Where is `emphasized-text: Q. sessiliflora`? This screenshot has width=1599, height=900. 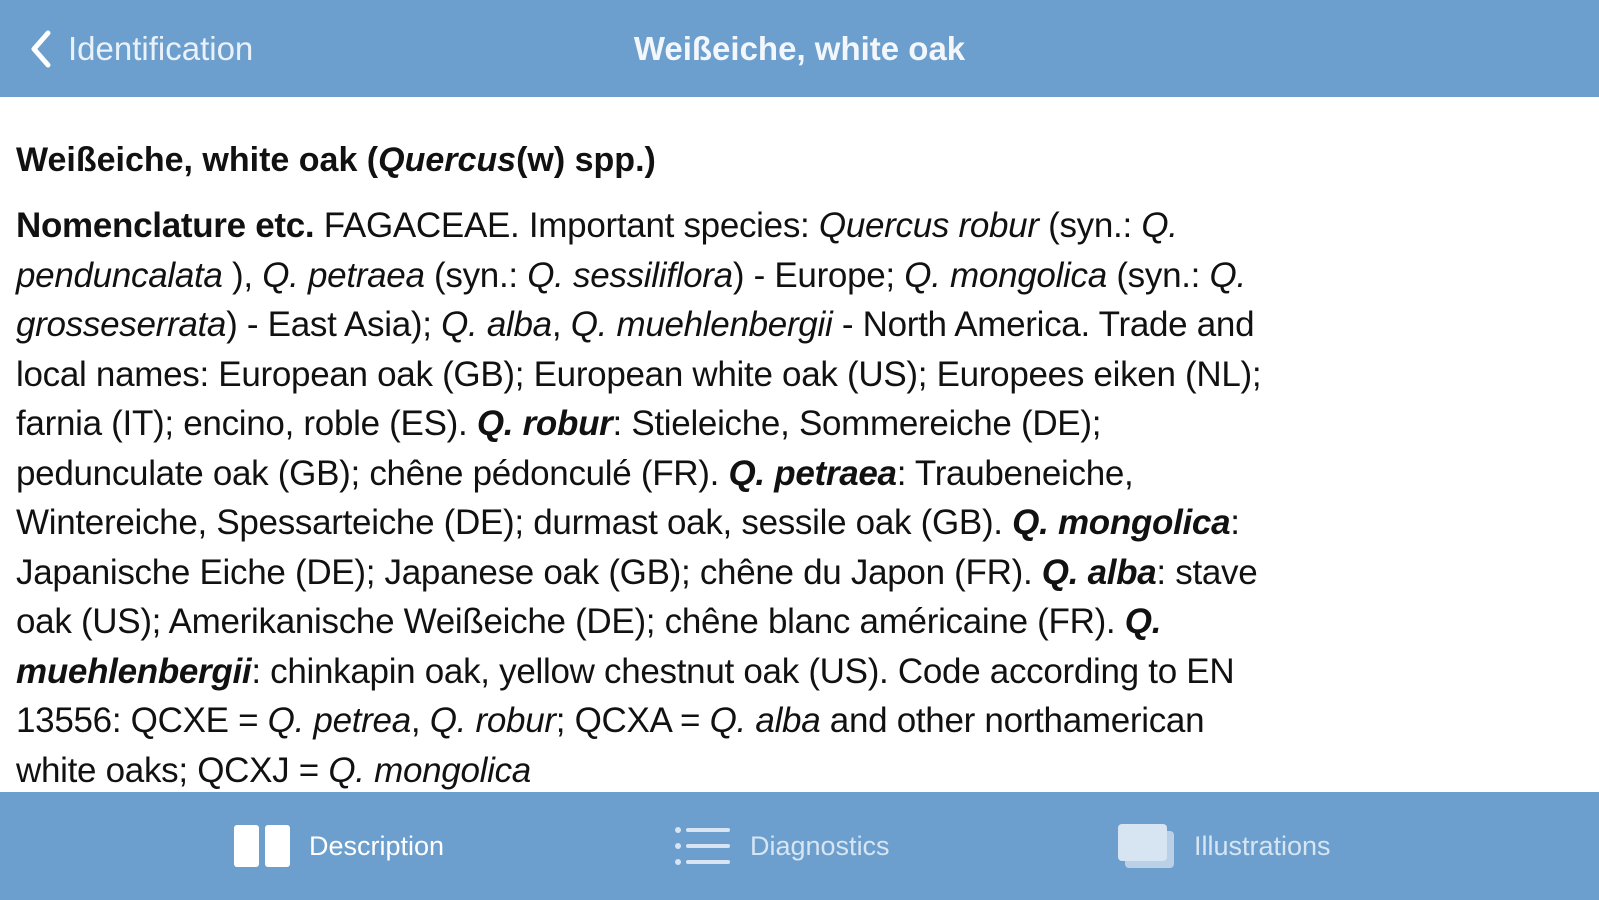 emphasized-text: Q. sessiliflora is located at coordinates (630, 275).